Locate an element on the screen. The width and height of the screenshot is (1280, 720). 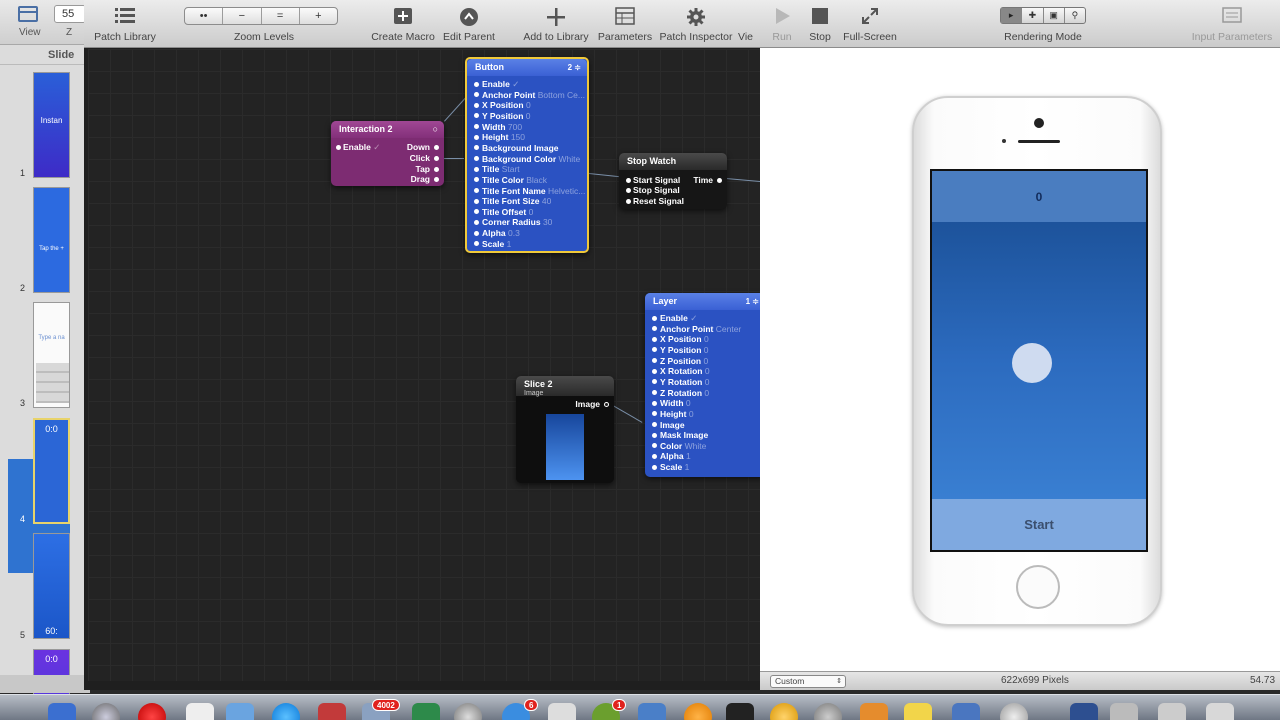
layer-patch-header: Layer 1 ≑ is located at coordinates (702, 301).